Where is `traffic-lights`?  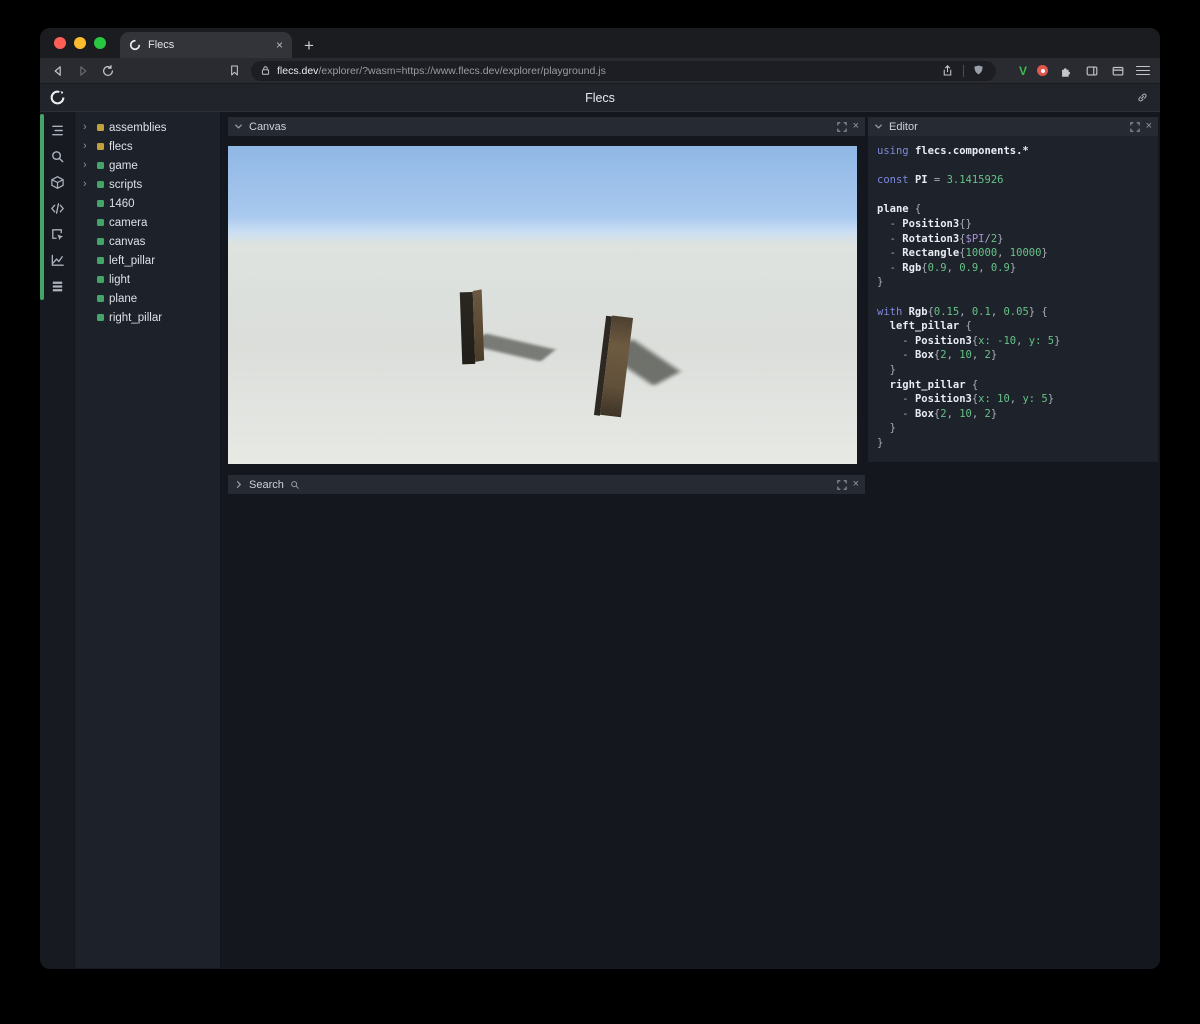 traffic-lights is located at coordinates (80, 43).